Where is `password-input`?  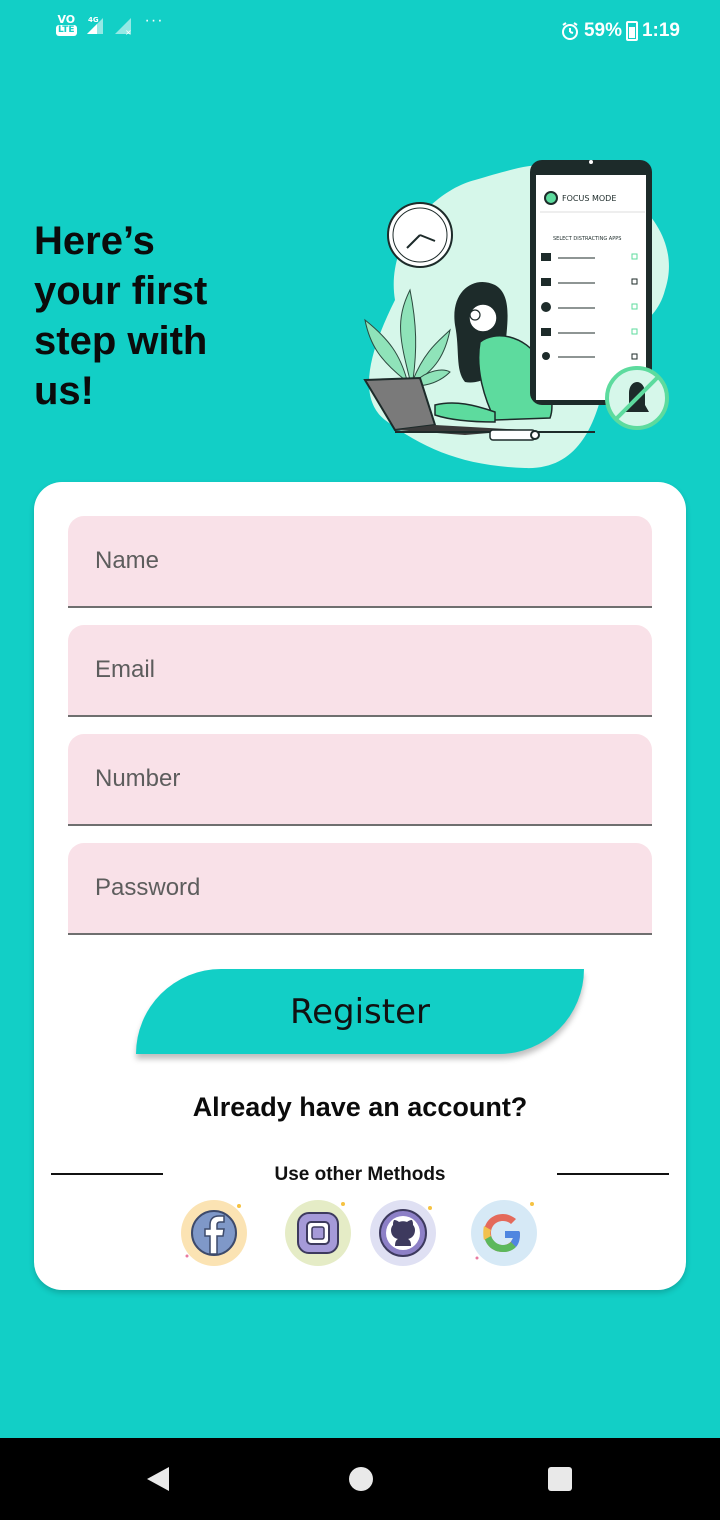 password-input is located at coordinates (360, 888).